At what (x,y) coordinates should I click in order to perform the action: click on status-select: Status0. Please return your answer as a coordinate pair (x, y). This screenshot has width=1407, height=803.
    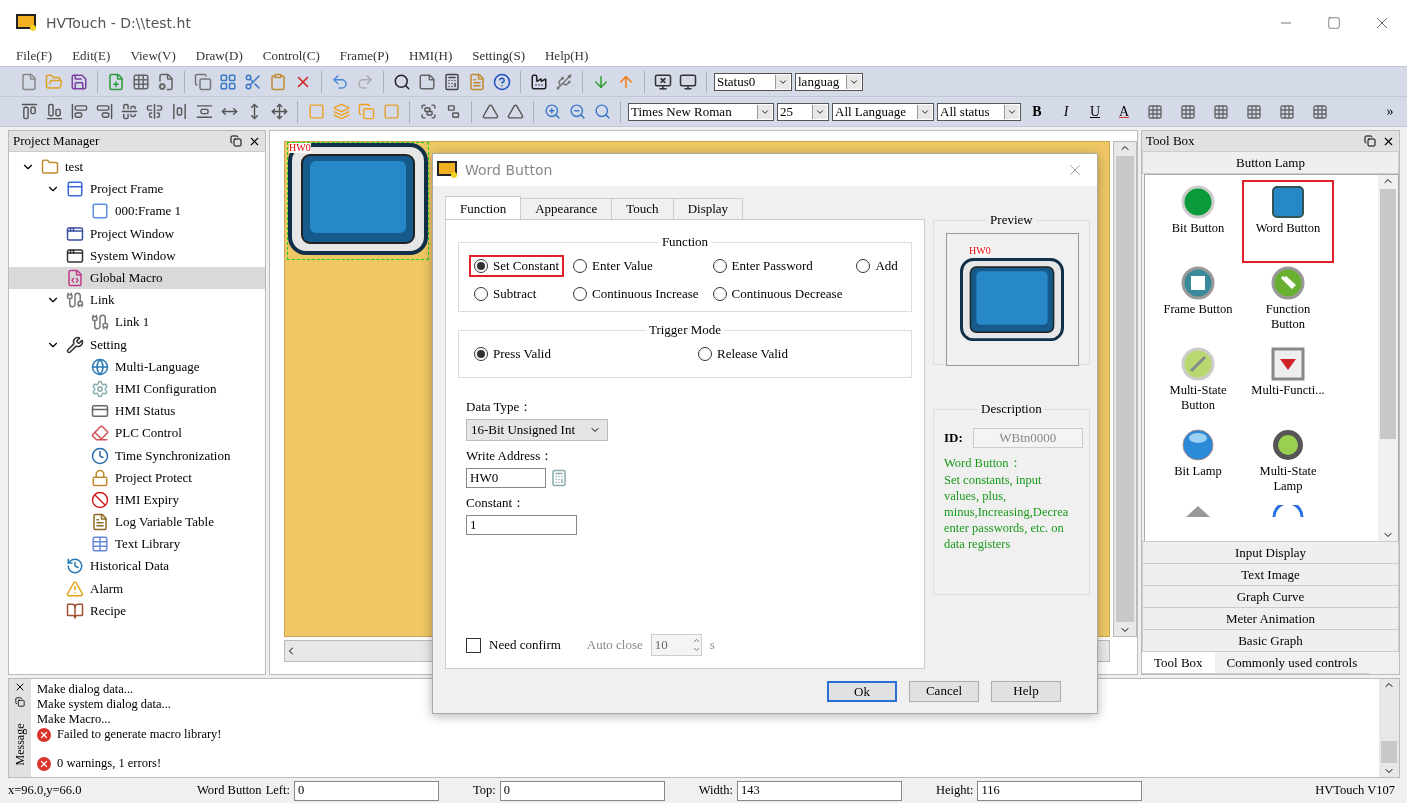
    Looking at the image, I should click on (753, 81).